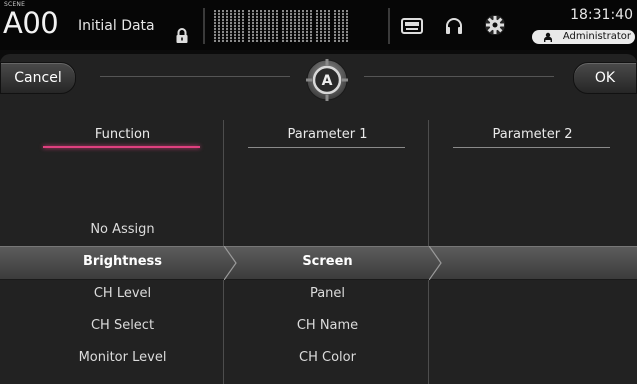 This screenshot has width=637, height=384. What do you see at coordinates (122, 357) in the screenshot?
I see `function-item-monitor-level: Monitor Level` at bounding box center [122, 357].